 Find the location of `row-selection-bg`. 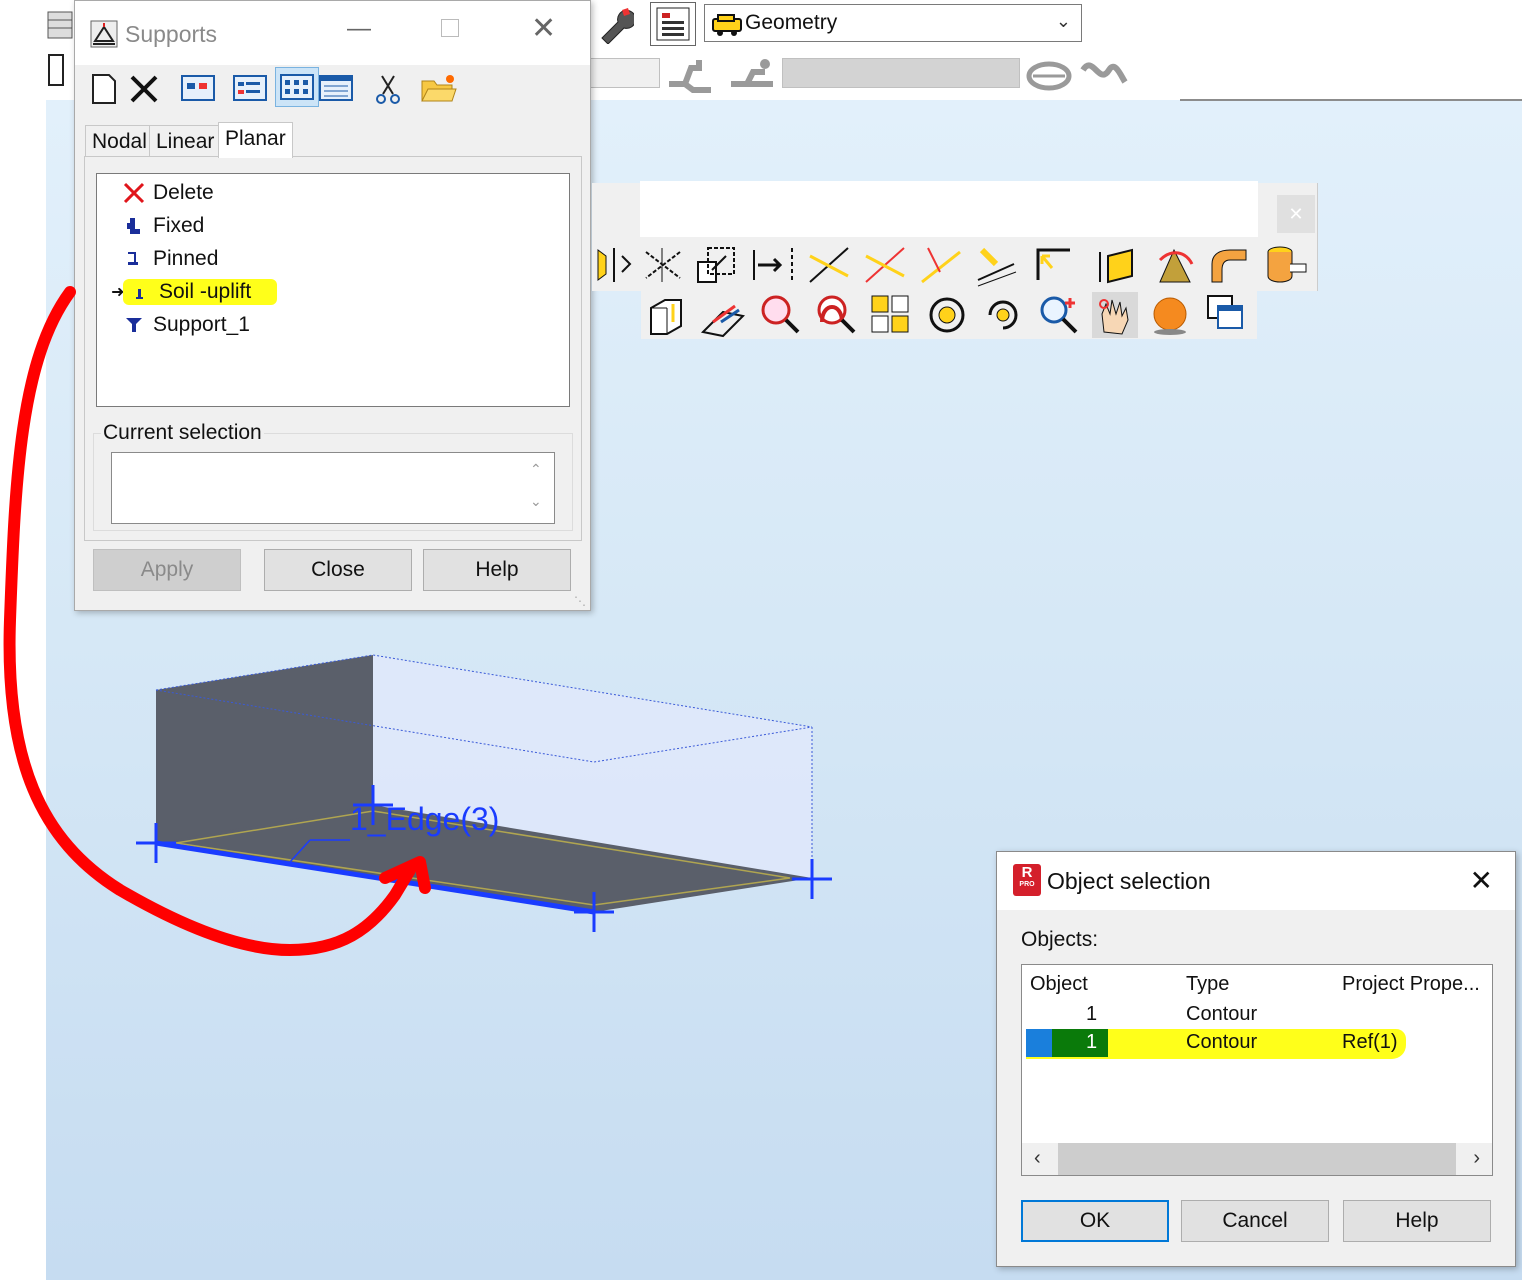

row-selection-bg is located at coordinates (1080, 1043).